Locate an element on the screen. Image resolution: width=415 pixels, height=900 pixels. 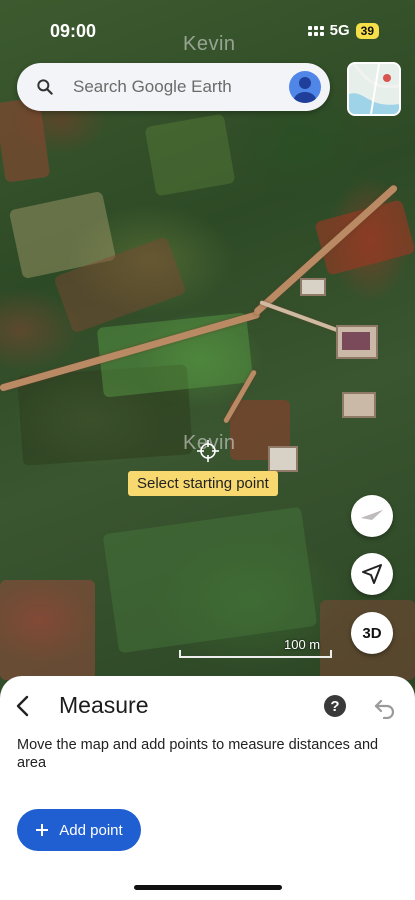
compass-icon is located at coordinates (372, 515).